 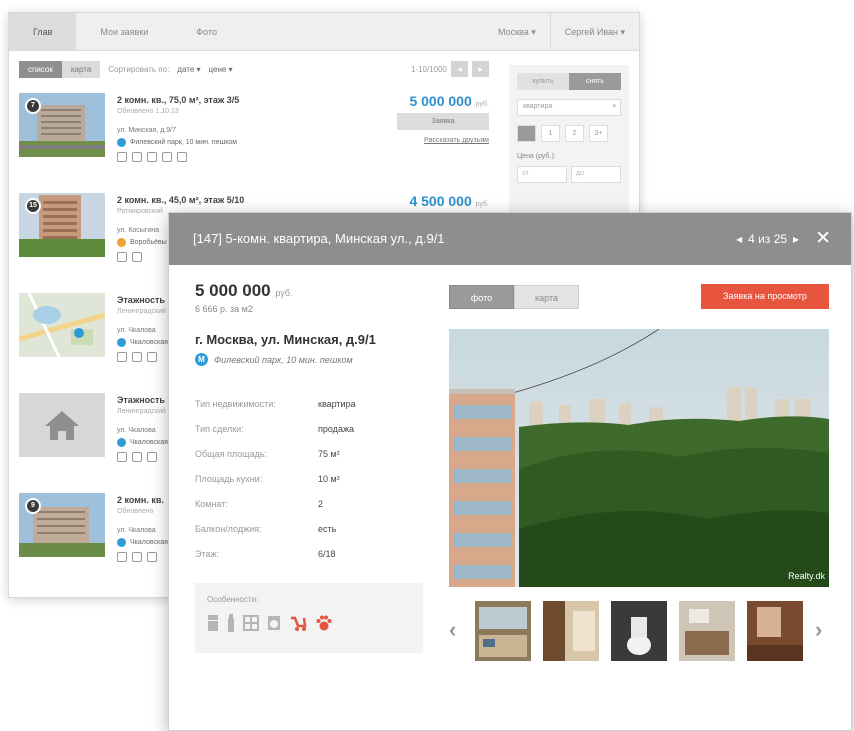 I want to click on property-row: Тип сделки: продажа, so click(x=274, y=429).